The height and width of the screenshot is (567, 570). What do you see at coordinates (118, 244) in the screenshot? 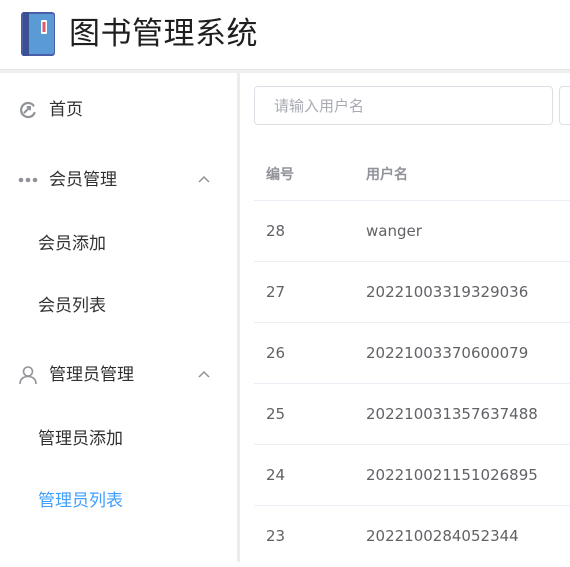
I see `sidebar-item-member-add: 会员添加` at bounding box center [118, 244].